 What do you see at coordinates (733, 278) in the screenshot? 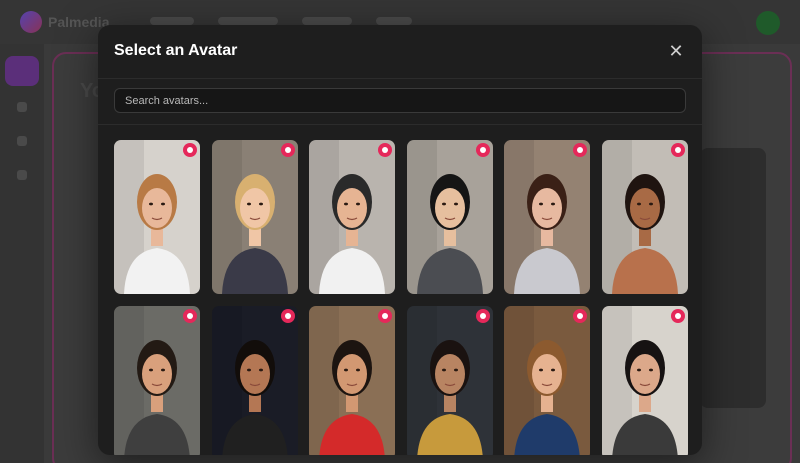
I see `background-card` at bounding box center [733, 278].